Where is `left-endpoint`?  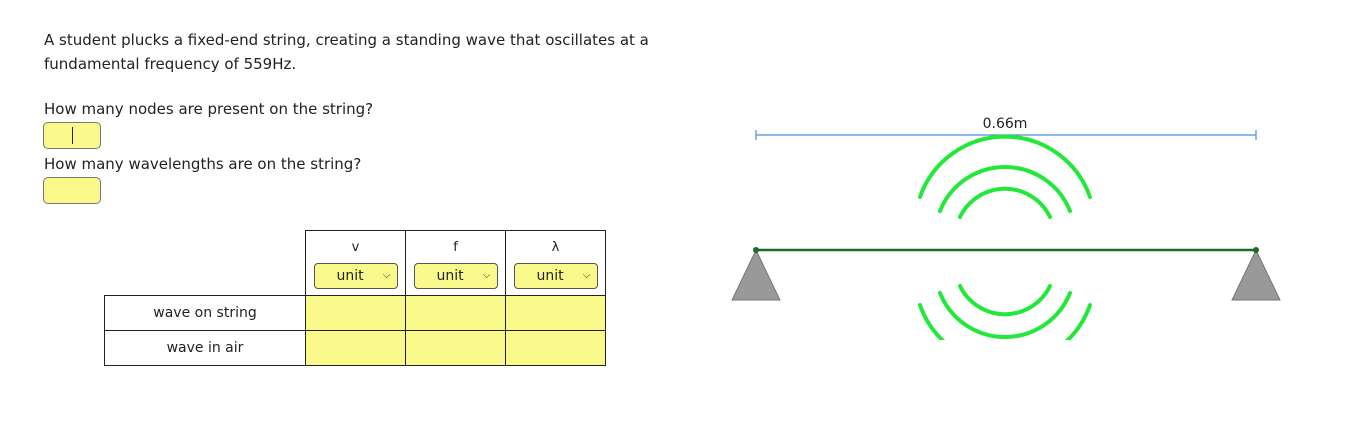 left-endpoint is located at coordinates (756, 250).